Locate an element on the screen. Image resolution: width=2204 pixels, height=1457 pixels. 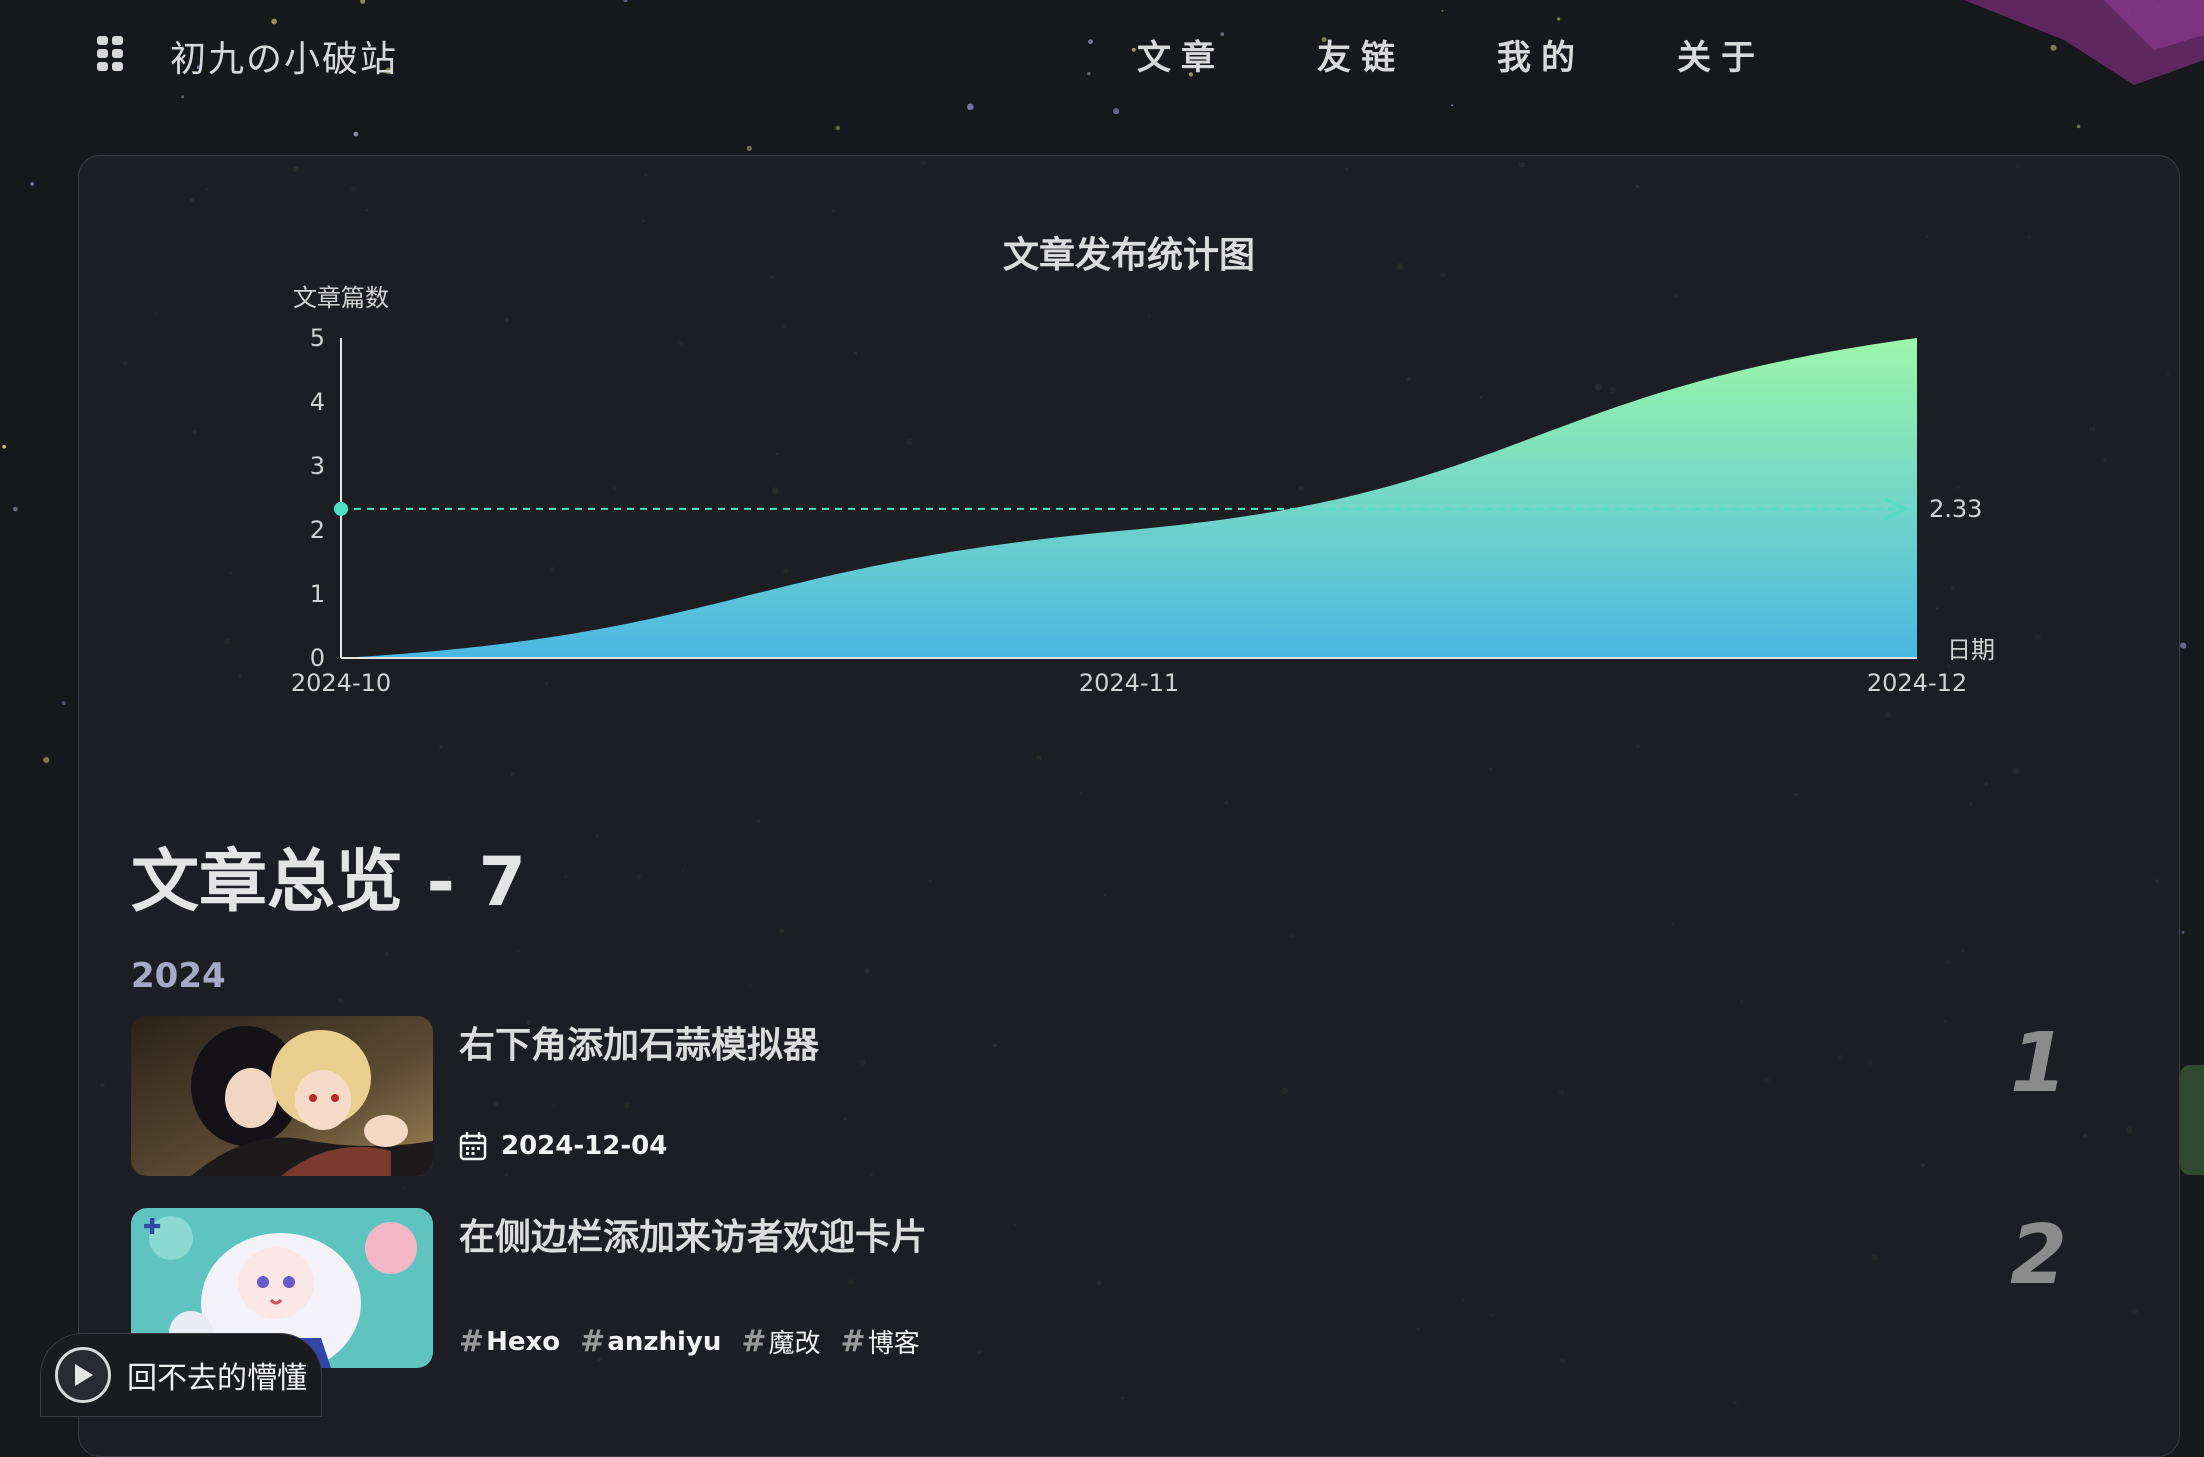
music-player: 回不去的懵懂 is located at coordinates (181, 1375).